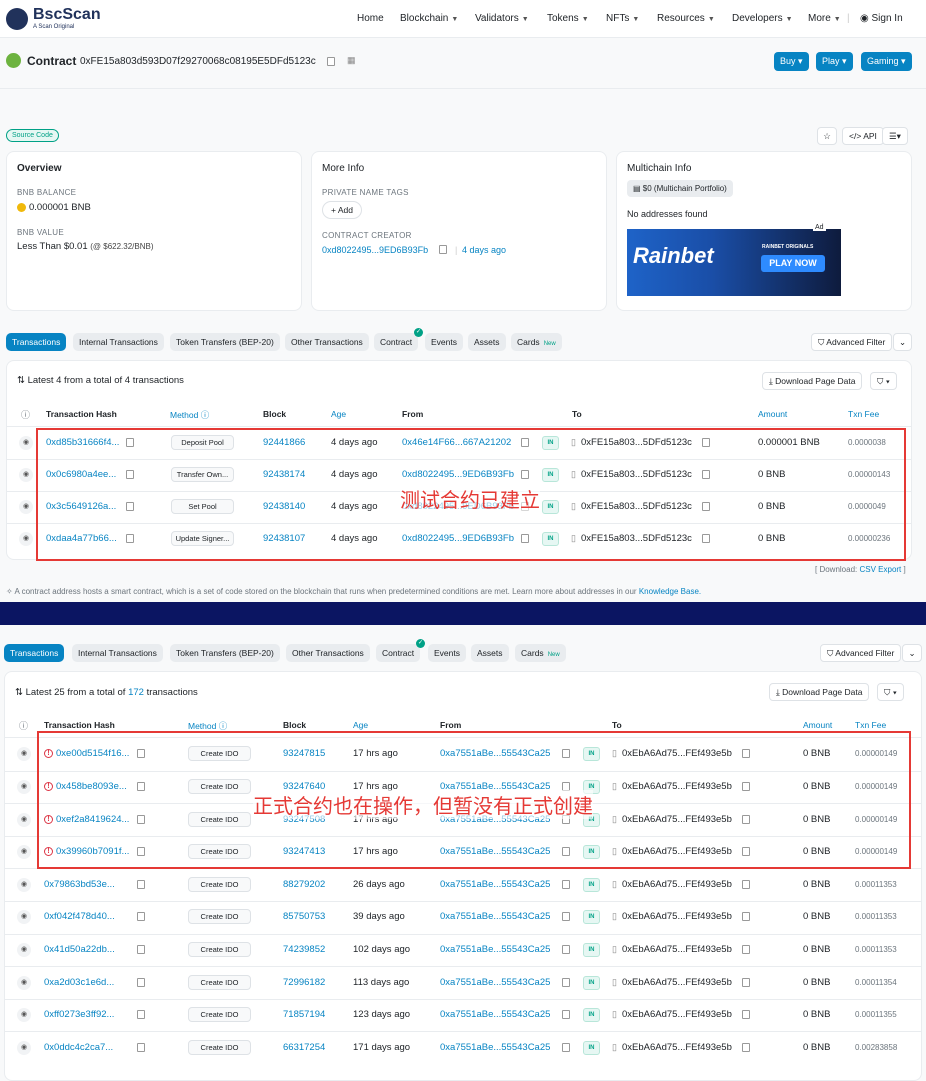 Image resolution: width=926 pixels, height=1081 pixels. I want to click on gaming-button: Gaming ▾, so click(886, 61).